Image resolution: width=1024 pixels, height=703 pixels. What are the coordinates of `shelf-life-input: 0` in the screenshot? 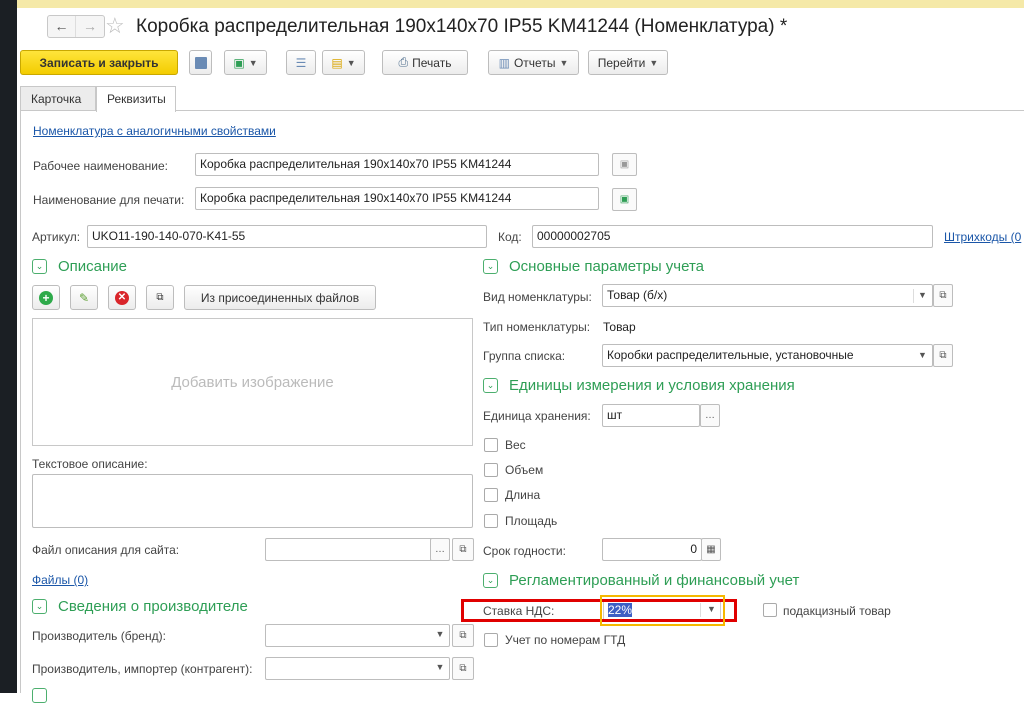 It's located at (652, 549).